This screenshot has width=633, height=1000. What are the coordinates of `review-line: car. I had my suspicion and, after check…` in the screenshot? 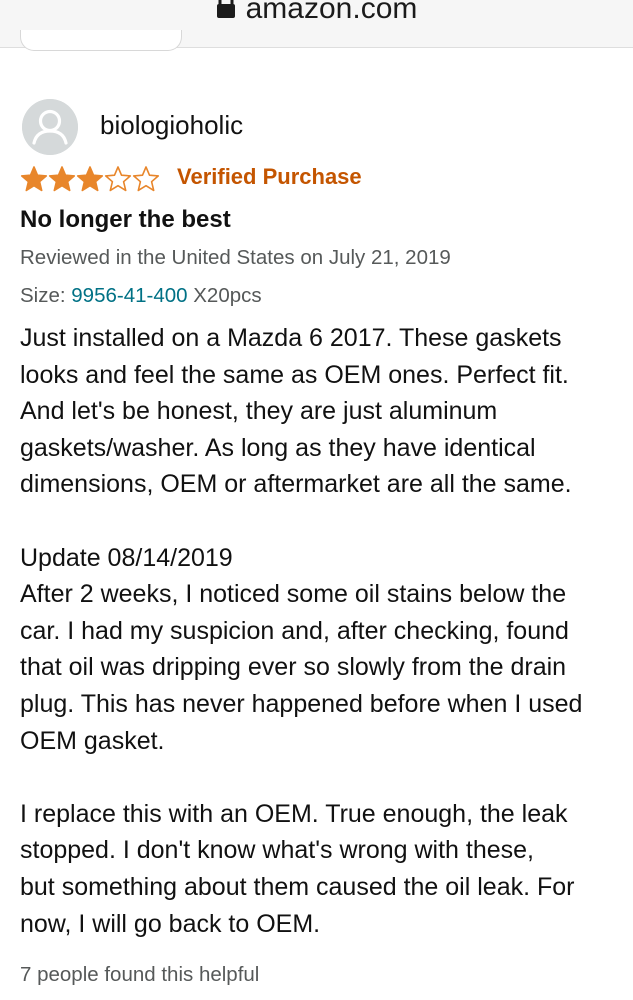 It's located at (294, 630).